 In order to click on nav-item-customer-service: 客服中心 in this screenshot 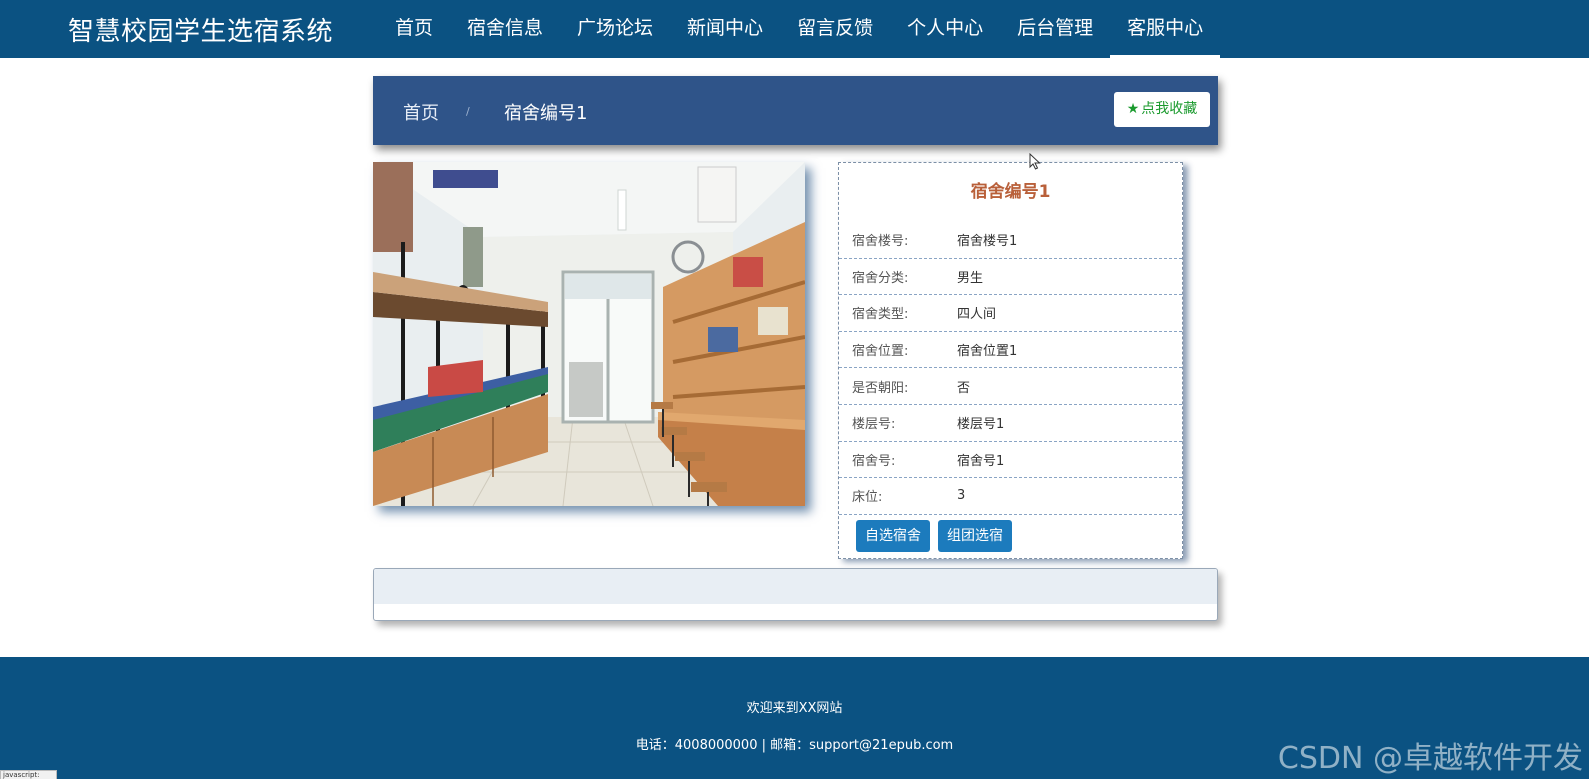, I will do `click(1165, 29)`.